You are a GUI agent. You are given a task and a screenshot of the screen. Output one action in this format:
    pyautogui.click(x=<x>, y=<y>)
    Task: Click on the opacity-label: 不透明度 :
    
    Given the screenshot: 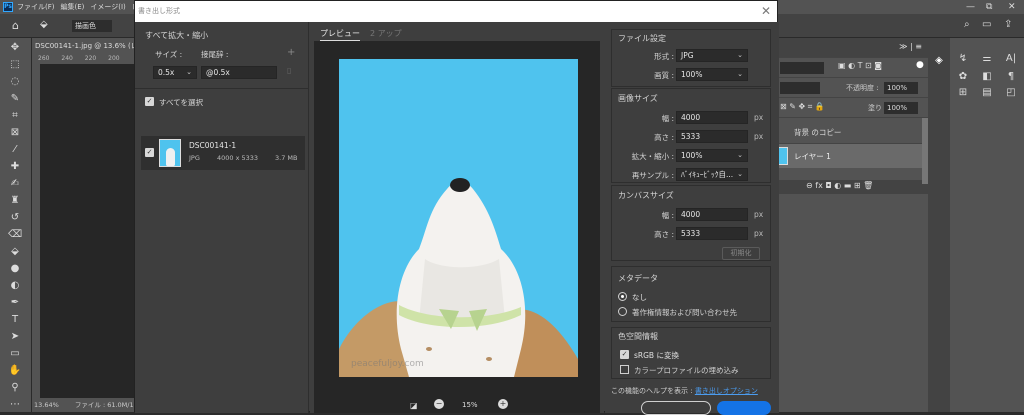 What is the action you would take?
    pyautogui.click(x=862, y=88)
    